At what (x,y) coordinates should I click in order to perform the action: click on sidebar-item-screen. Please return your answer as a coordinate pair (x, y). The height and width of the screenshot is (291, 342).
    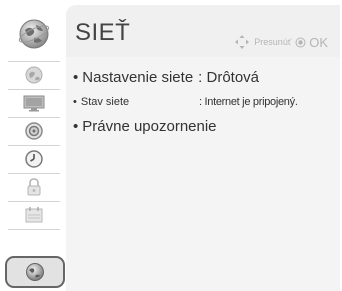
    Looking at the image, I should click on (34, 103).